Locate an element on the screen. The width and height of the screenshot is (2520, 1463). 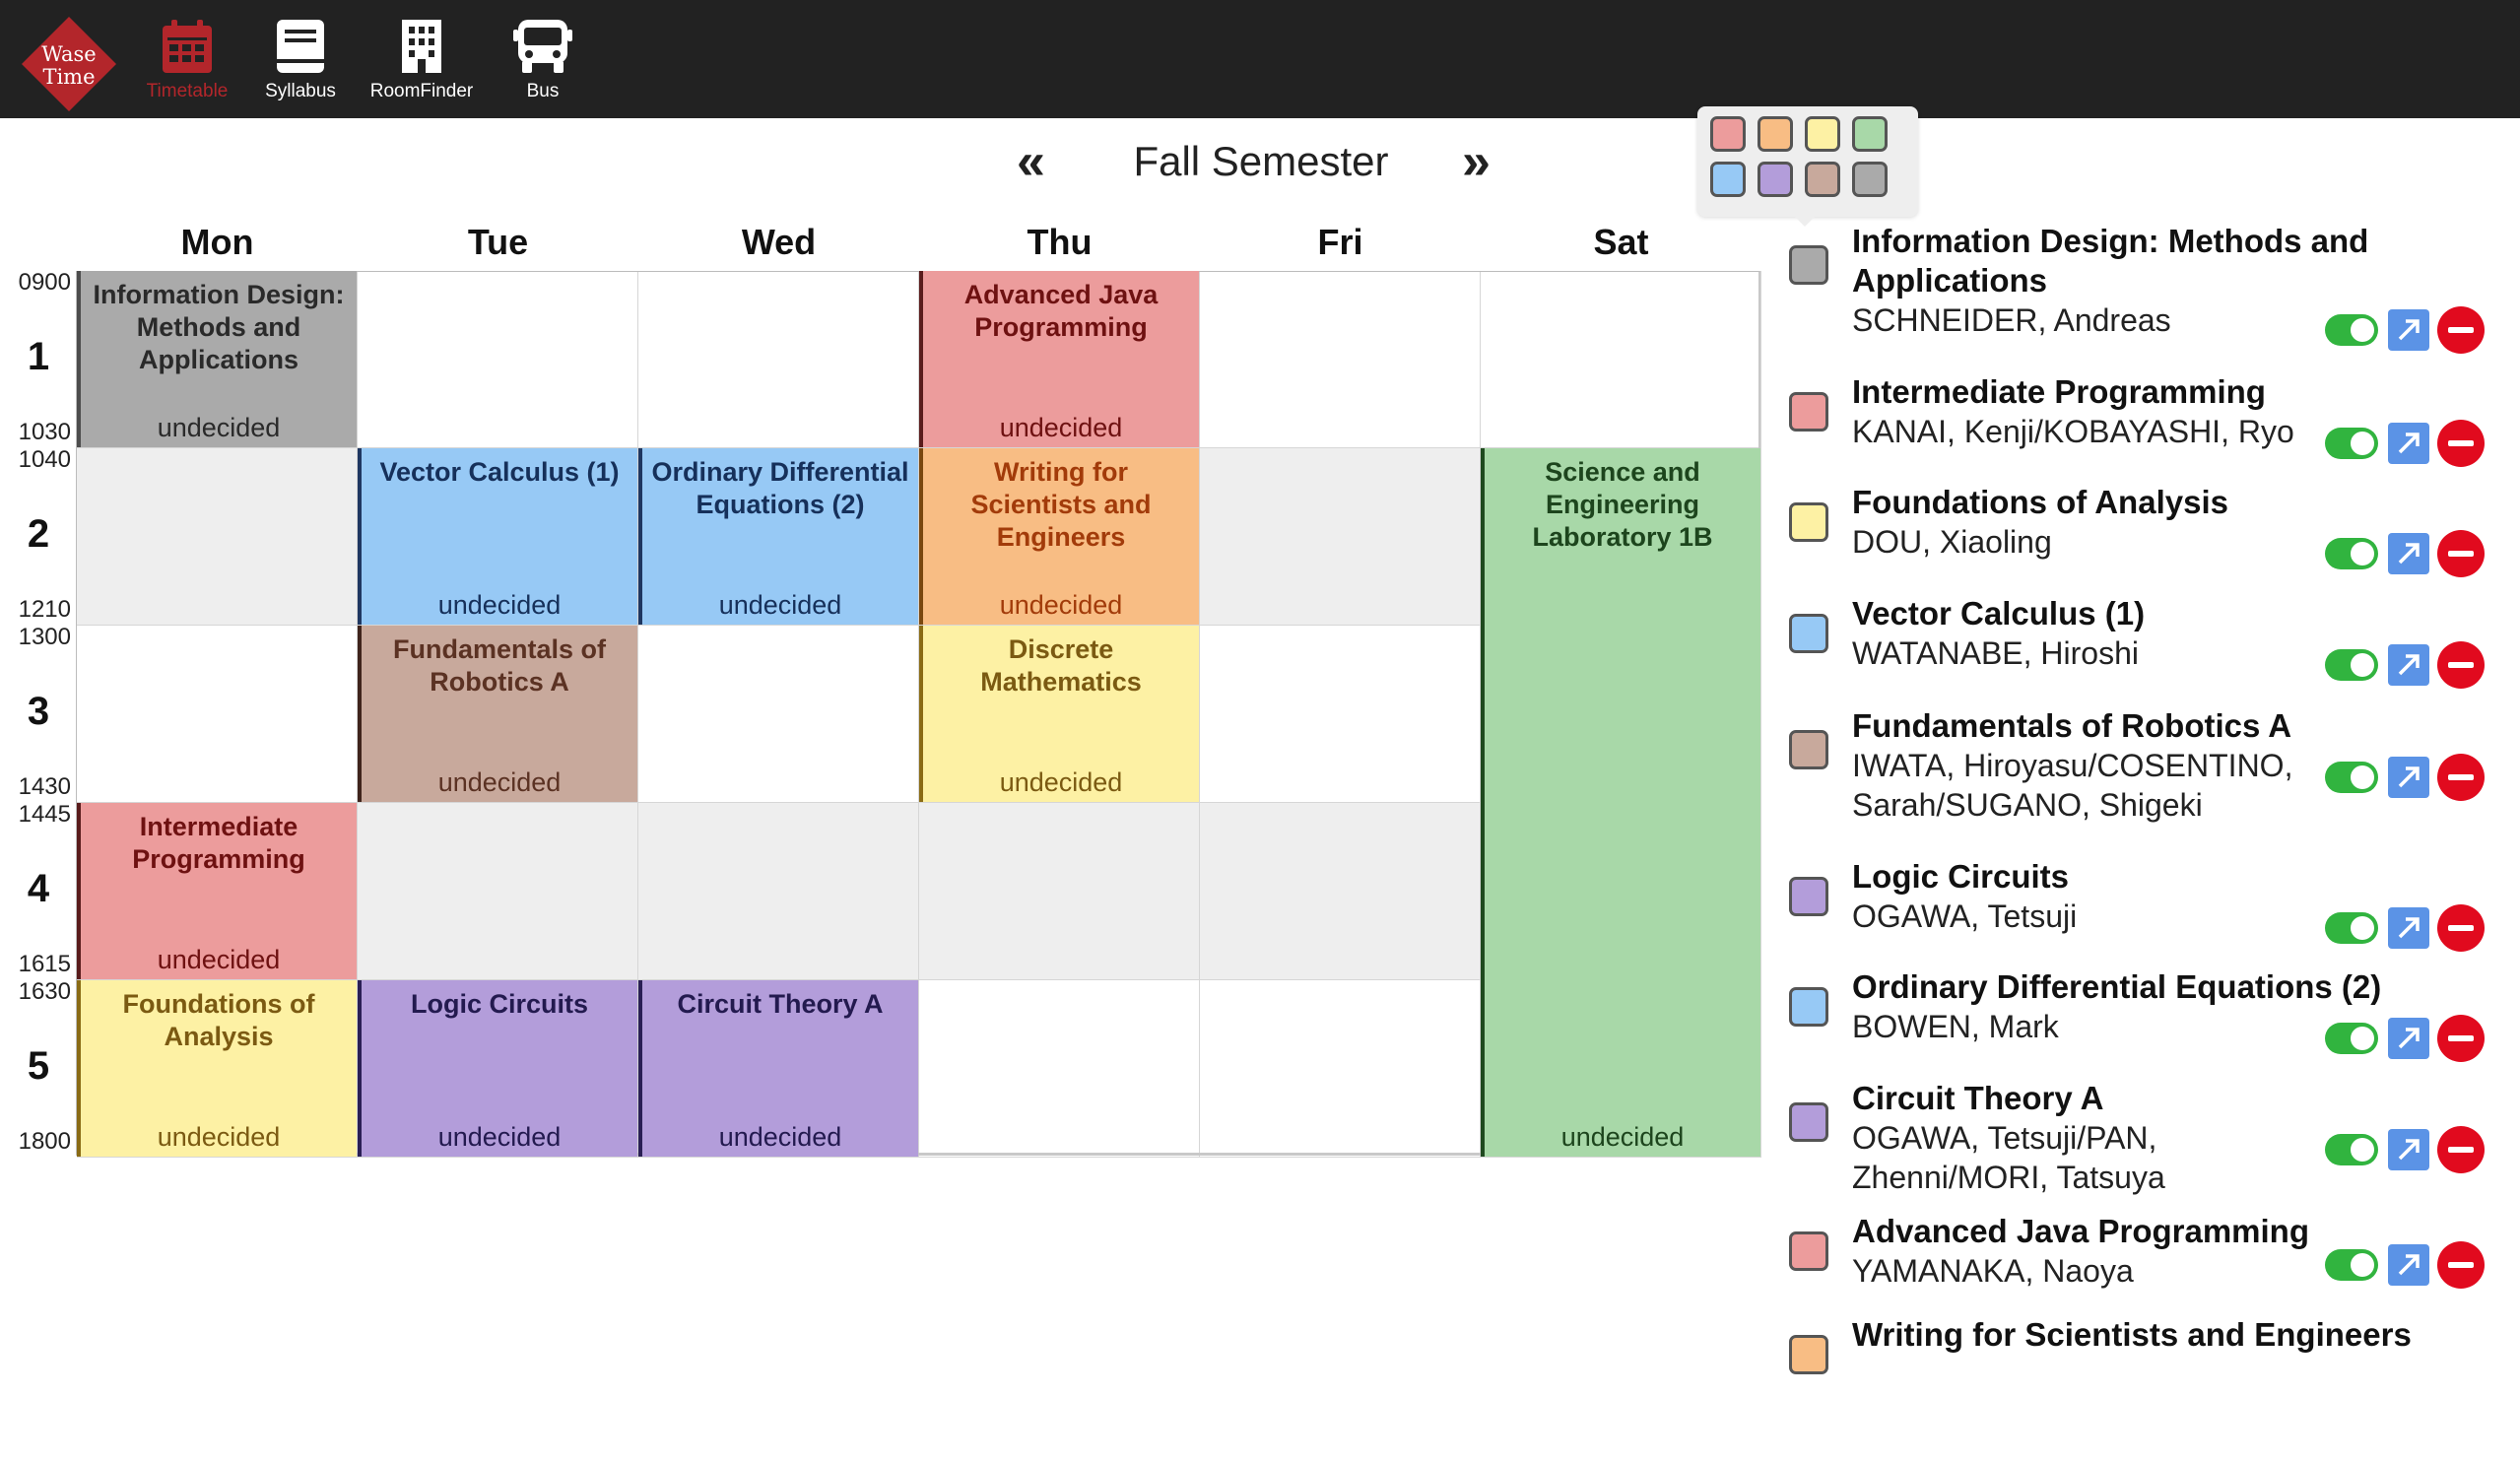
course-block: Advanced Java Programming undecided is located at coordinates (1059, 359).